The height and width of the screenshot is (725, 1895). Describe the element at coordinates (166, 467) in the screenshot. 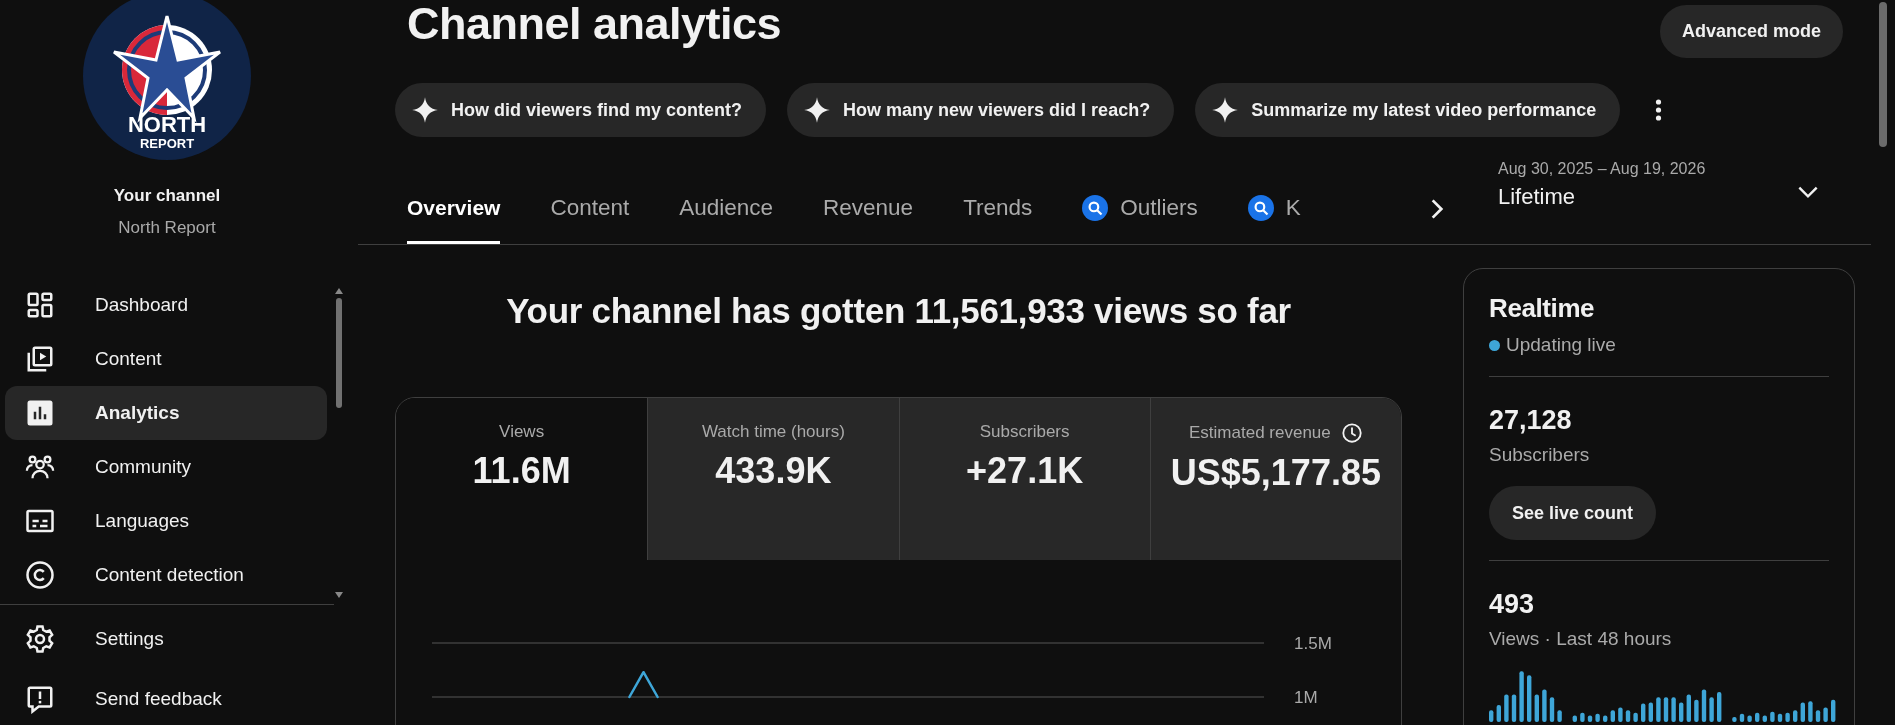

I see `sidebar-item: Community` at that location.